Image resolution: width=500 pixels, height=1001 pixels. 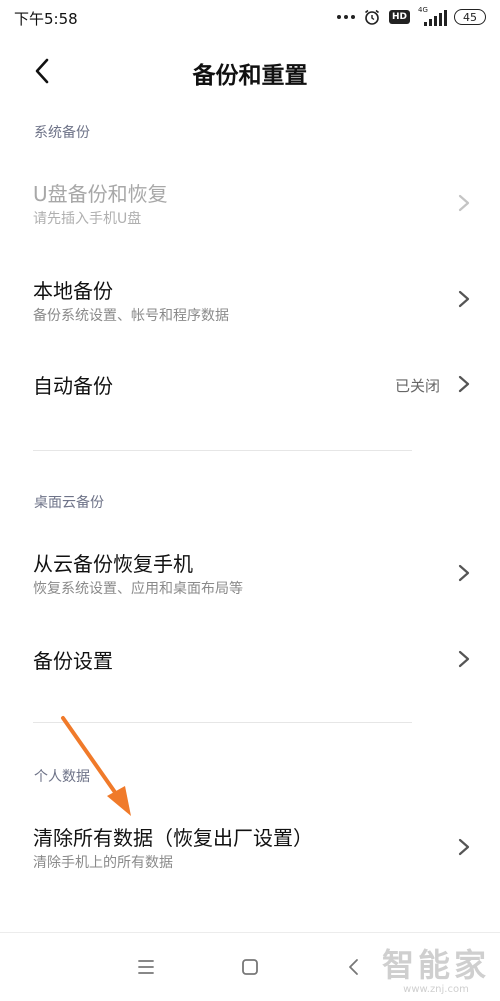 I want to click on status-time: 下午5:58, so click(x=46, y=19).